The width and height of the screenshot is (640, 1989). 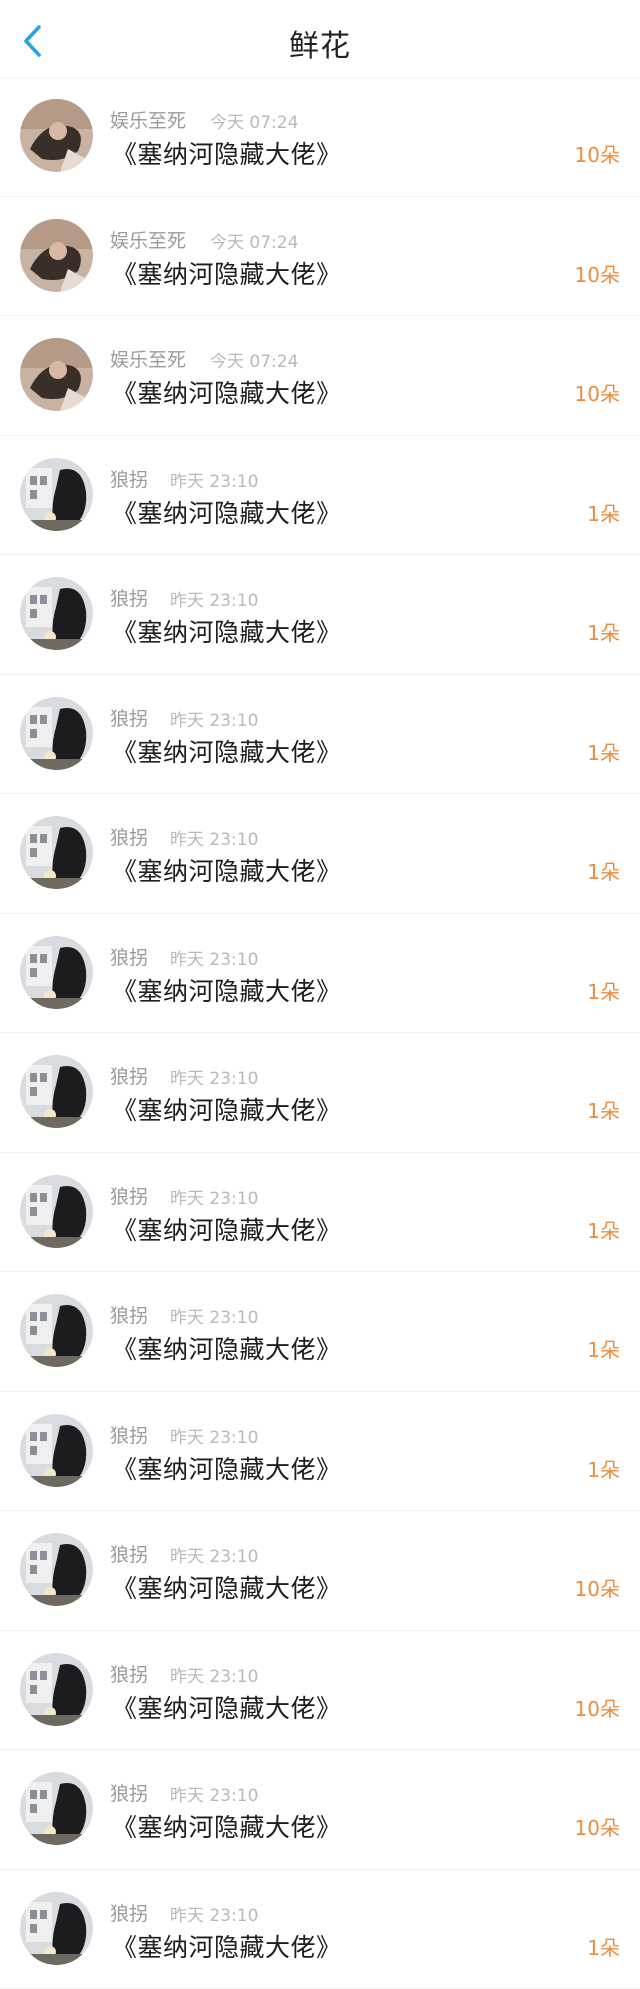 I want to click on top-bar: 鲜花, so click(x=320, y=38).